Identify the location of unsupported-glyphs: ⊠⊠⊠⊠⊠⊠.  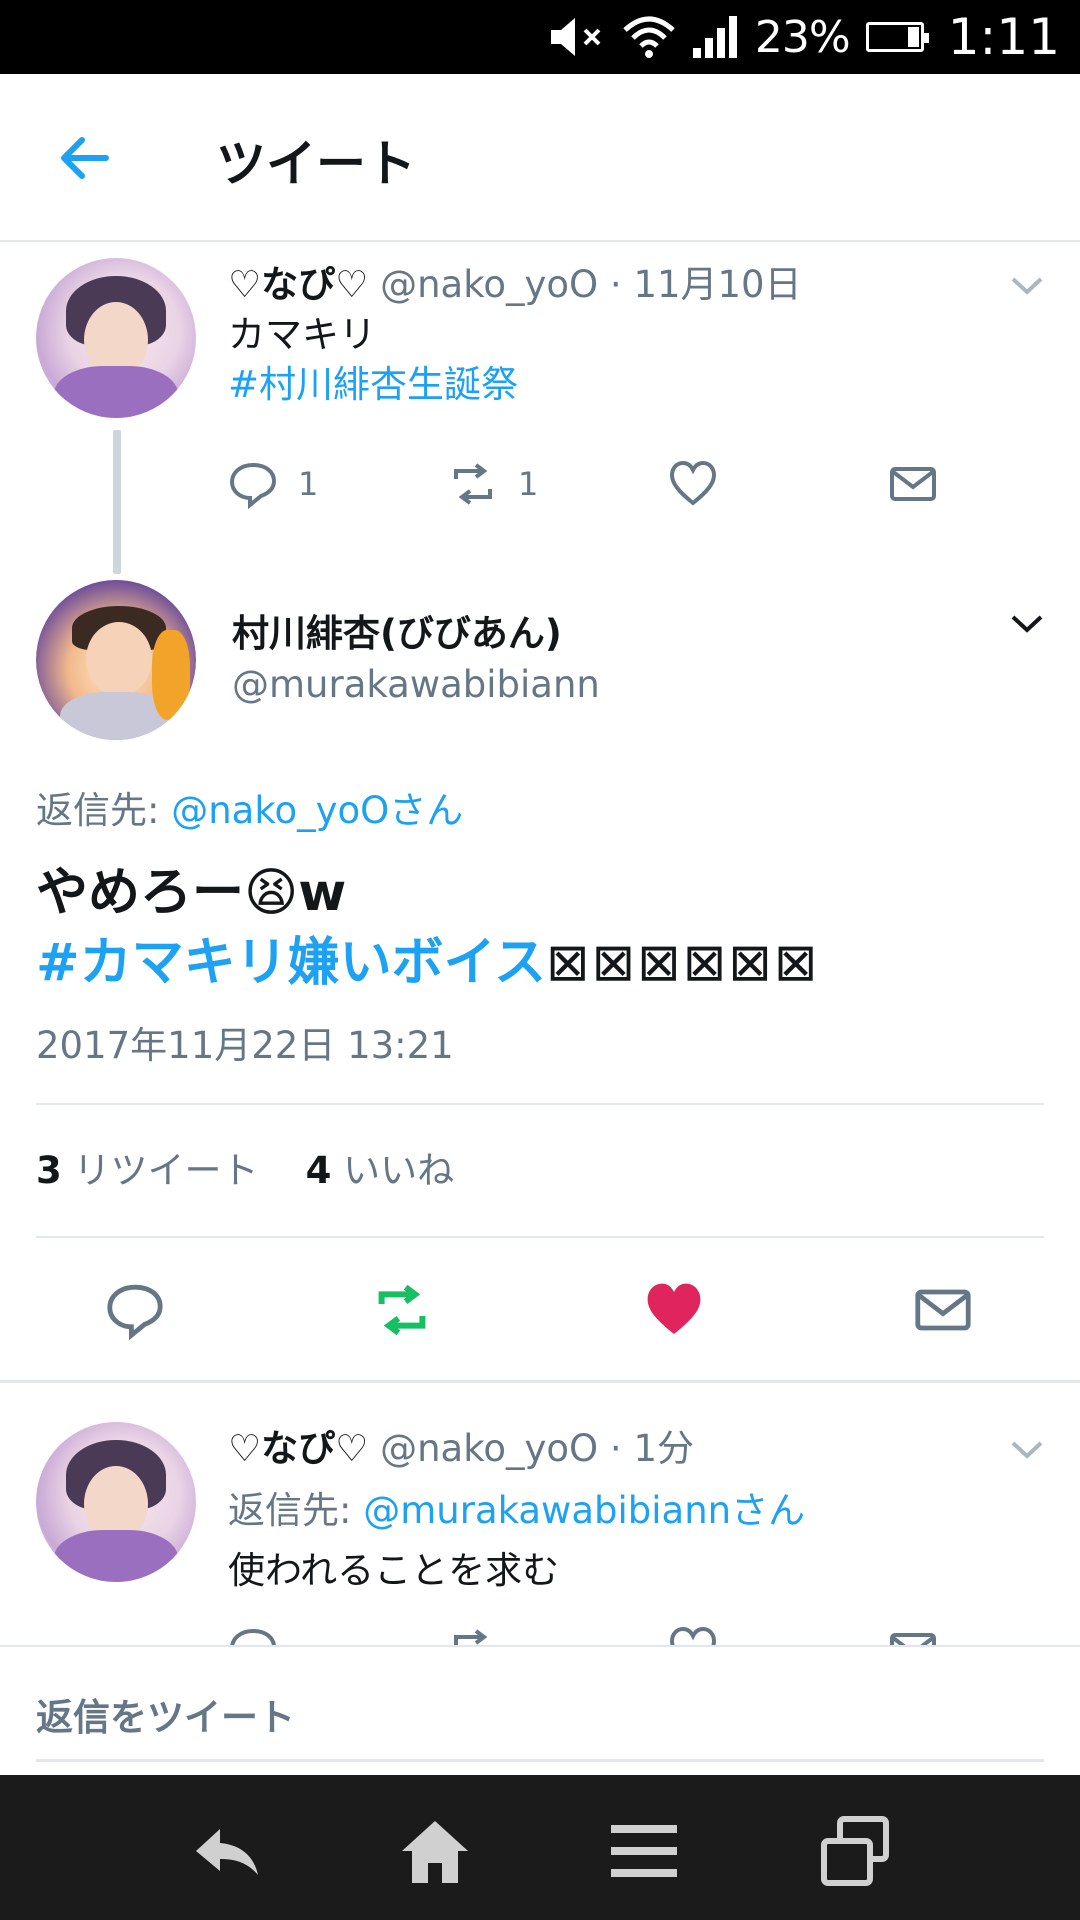
(683, 963).